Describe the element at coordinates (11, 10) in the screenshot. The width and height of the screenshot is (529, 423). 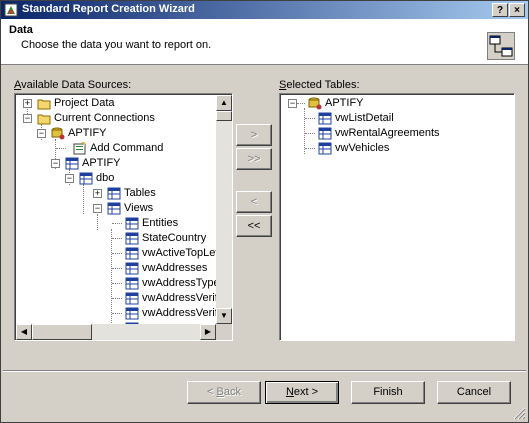
I see `crystal-reports-icon` at that location.